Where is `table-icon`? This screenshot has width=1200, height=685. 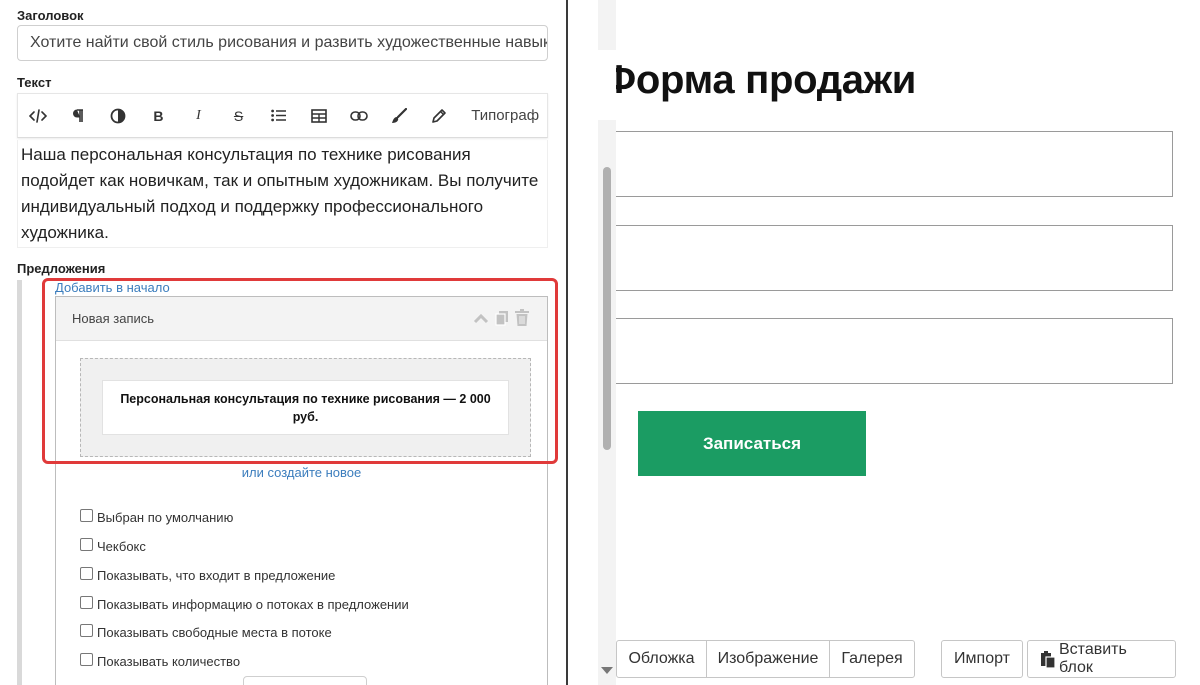 table-icon is located at coordinates (319, 116).